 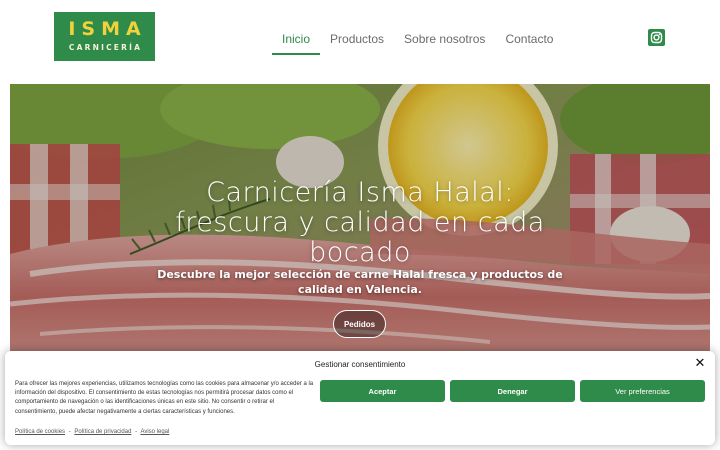 I want to click on nav-item-sobre-nosotros: Sobre nosotros, so click(x=444, y=42).